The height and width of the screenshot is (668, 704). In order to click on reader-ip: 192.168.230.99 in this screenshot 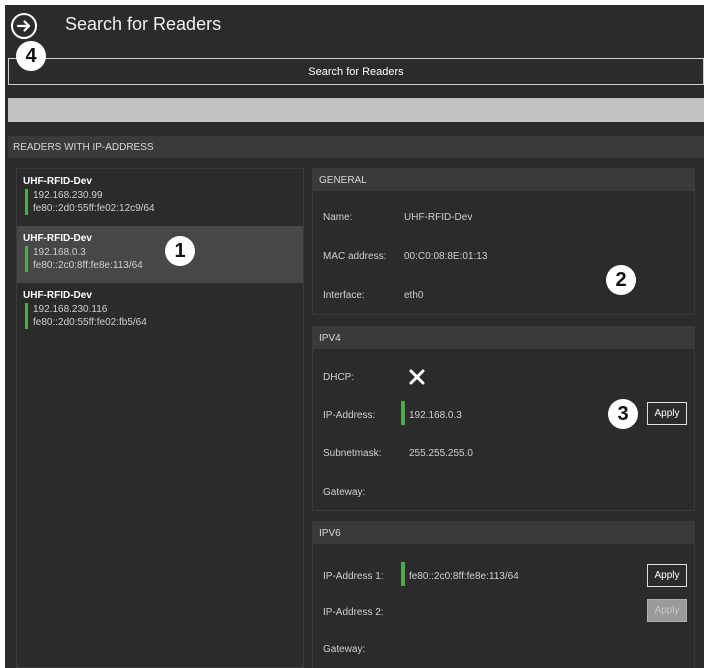, I will do `click(68, 195)`.